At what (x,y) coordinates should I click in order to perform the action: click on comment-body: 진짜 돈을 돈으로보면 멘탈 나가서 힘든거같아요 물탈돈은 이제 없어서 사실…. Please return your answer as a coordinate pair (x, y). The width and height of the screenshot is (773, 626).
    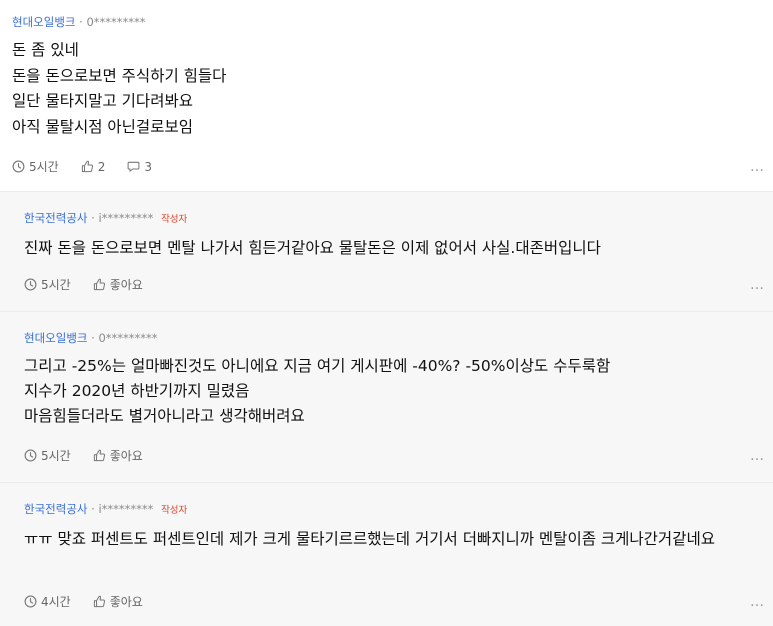
    Looking at the image, I should click on (386, 248).